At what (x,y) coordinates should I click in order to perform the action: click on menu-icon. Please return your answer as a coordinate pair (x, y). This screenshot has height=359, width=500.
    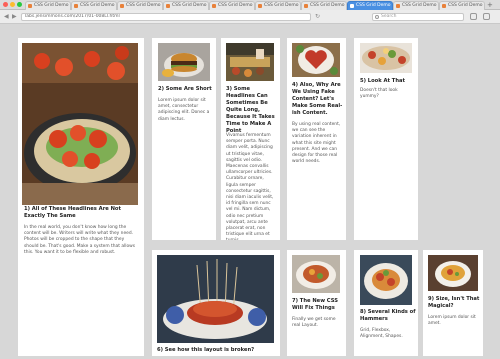
    Looking at the image, I should click on (486, 16).